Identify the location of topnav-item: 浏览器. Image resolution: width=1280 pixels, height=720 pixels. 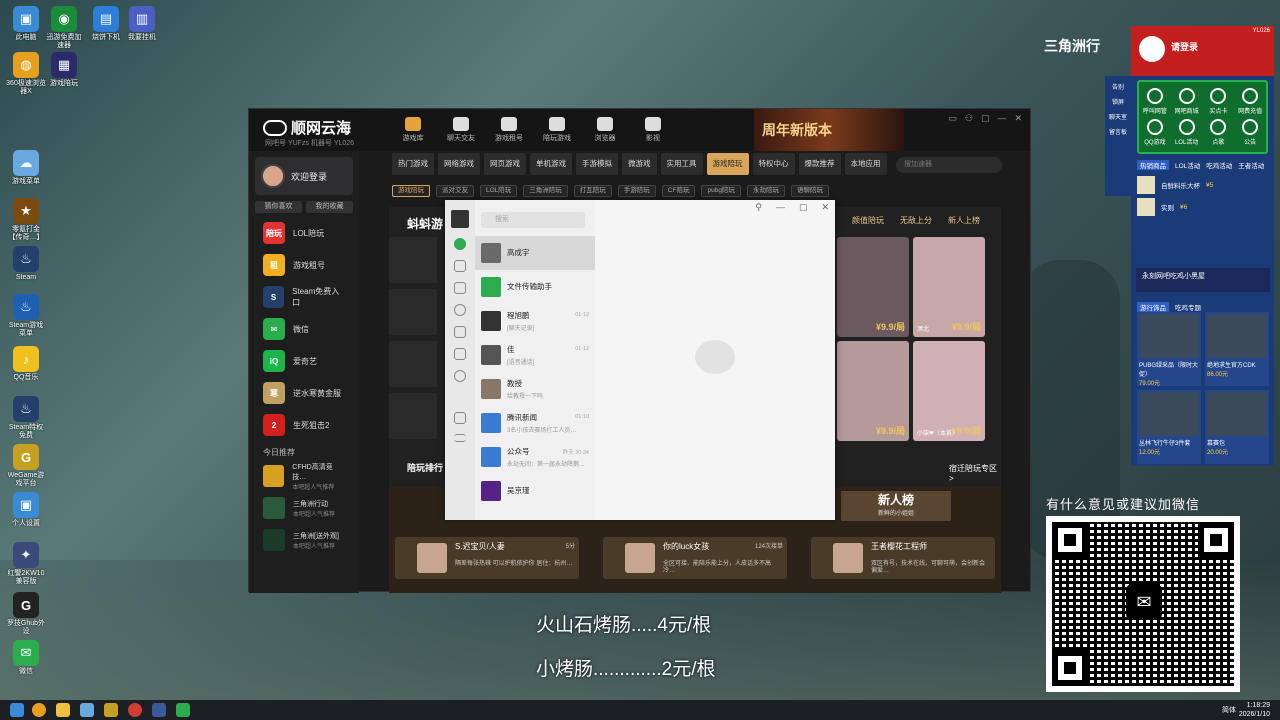
(605, 129).